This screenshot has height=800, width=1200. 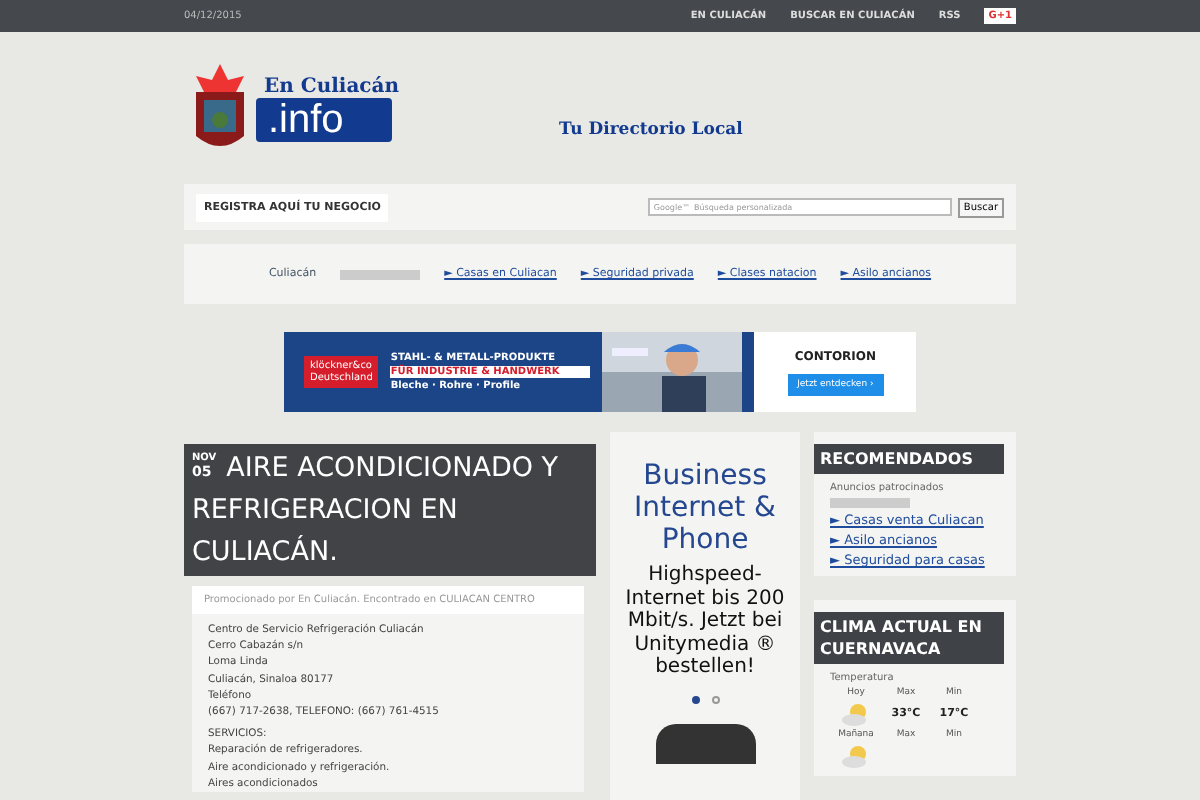 What do you see at coordinates (220, 108) in the screenshot?
I see `crest-icon` at bounding box center [220, 108].